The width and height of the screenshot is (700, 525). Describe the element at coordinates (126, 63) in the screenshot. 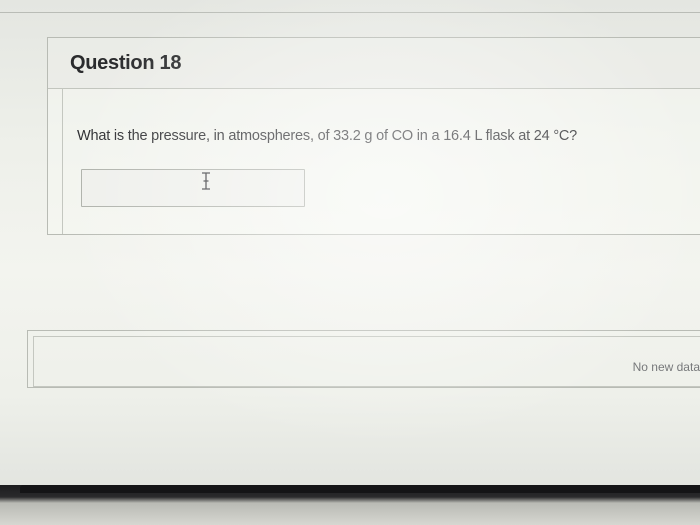

I see `question-title: Question 18` at that location.